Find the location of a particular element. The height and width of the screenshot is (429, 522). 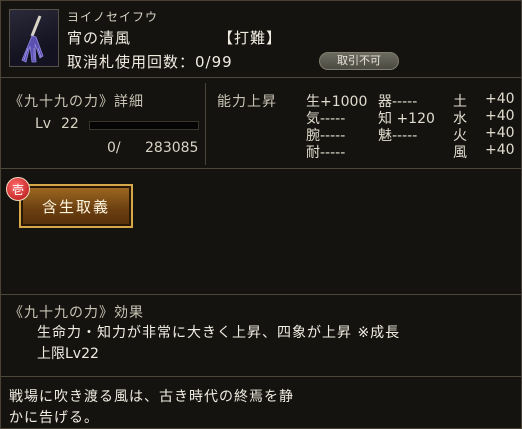

item-icon is located at coordinates (34, 38).